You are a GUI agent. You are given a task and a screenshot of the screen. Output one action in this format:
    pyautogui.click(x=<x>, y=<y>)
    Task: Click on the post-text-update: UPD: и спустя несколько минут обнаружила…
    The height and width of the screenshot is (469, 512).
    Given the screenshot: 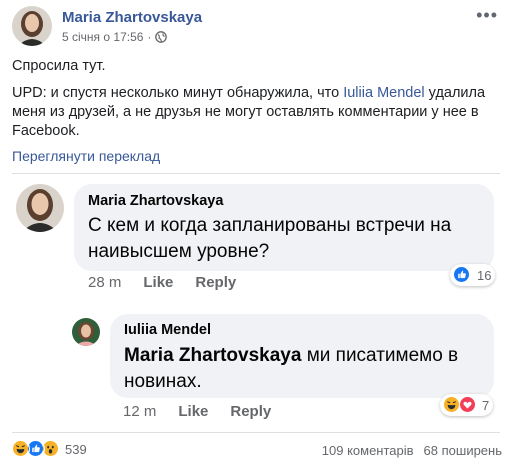 What is the action you would take?
    pyautogui.click(x=254, y=112)
    